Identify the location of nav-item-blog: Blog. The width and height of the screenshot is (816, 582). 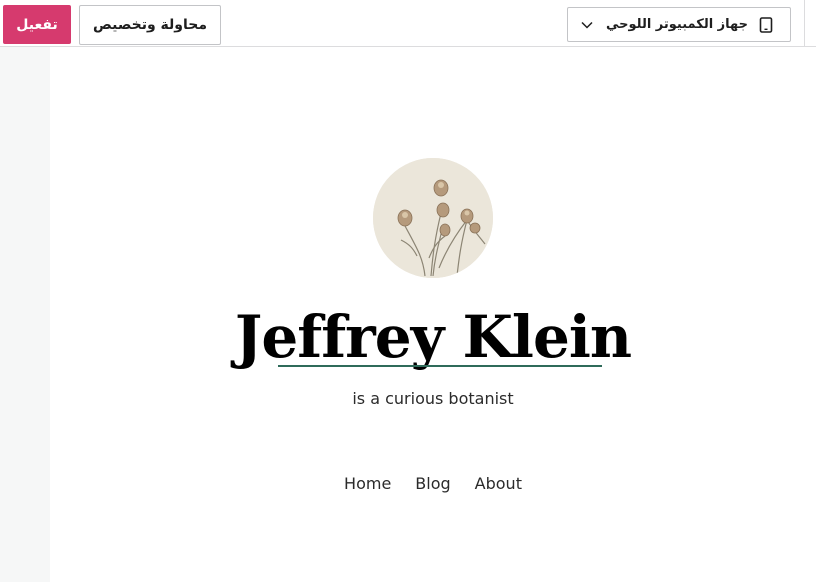
(432, 484).